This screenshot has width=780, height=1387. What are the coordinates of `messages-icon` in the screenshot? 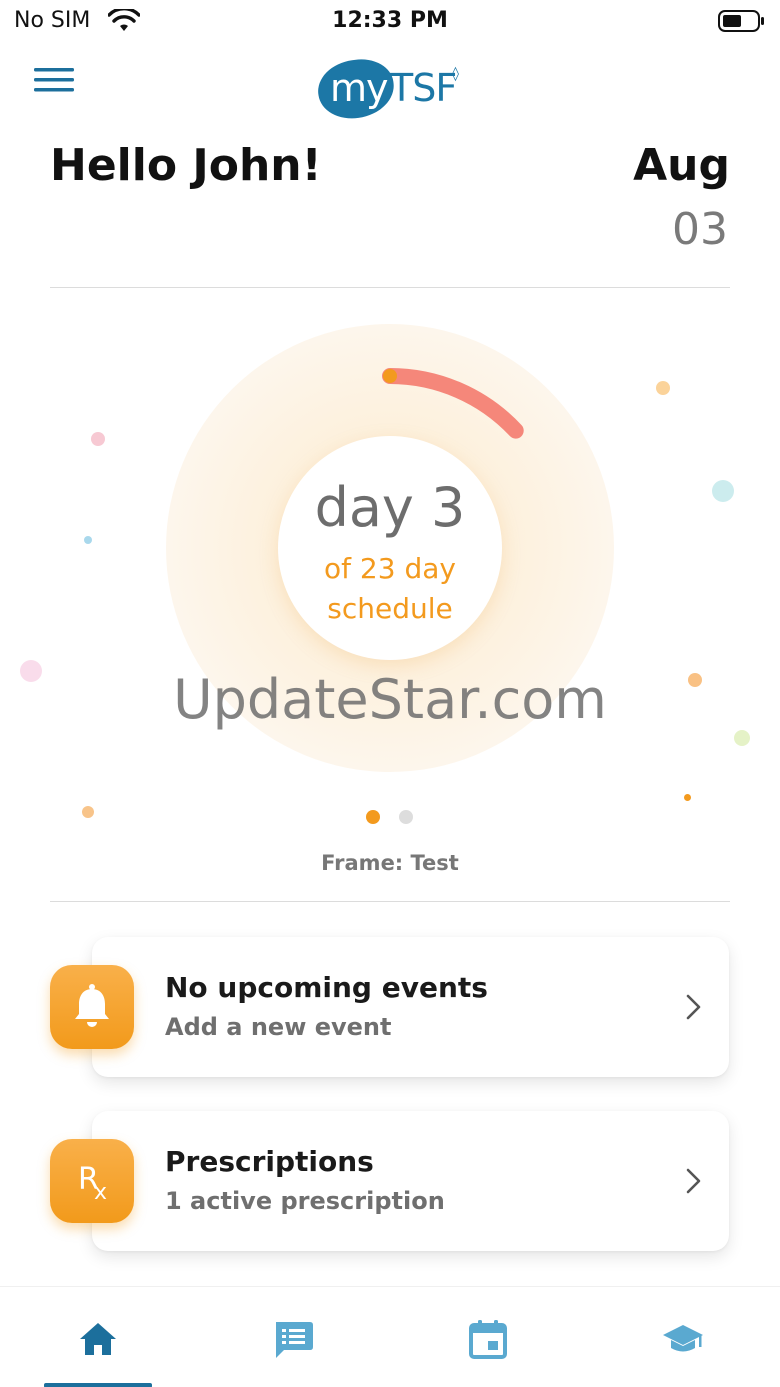 It's located at (294, 1340).